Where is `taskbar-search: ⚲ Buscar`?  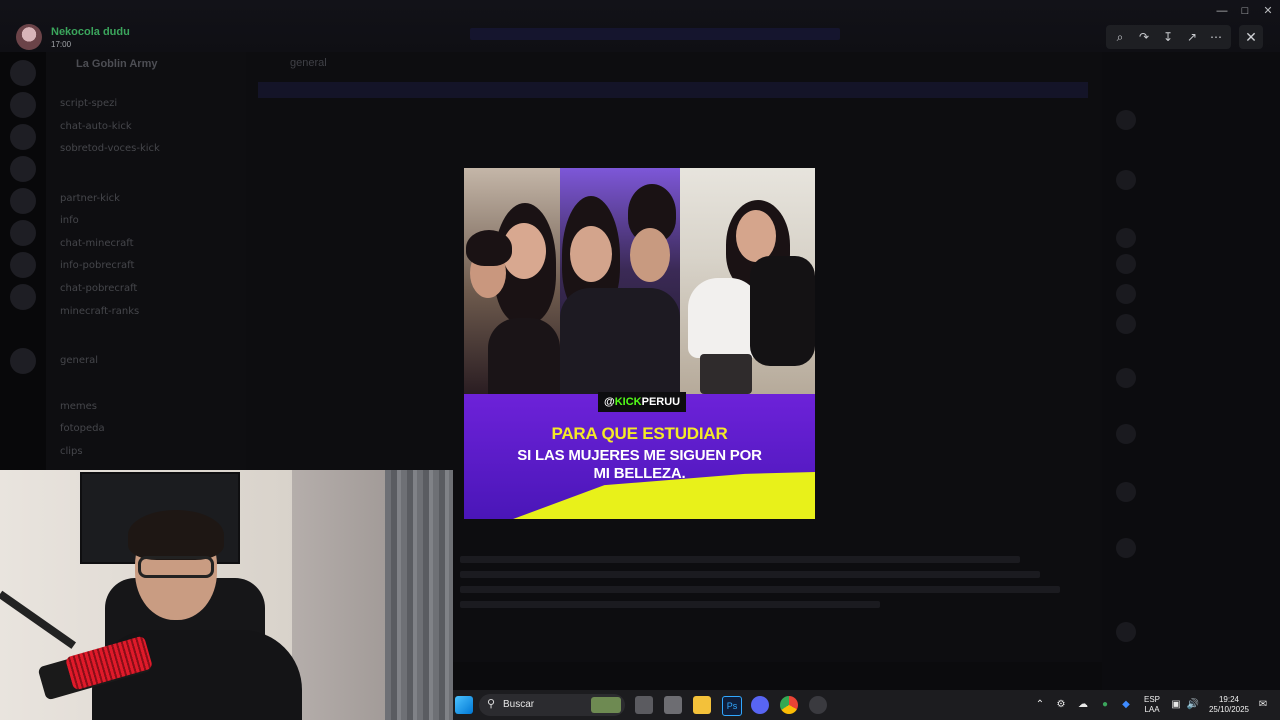 taskbar-search: ⚲ Buscar is located at coordinates (552, 705).